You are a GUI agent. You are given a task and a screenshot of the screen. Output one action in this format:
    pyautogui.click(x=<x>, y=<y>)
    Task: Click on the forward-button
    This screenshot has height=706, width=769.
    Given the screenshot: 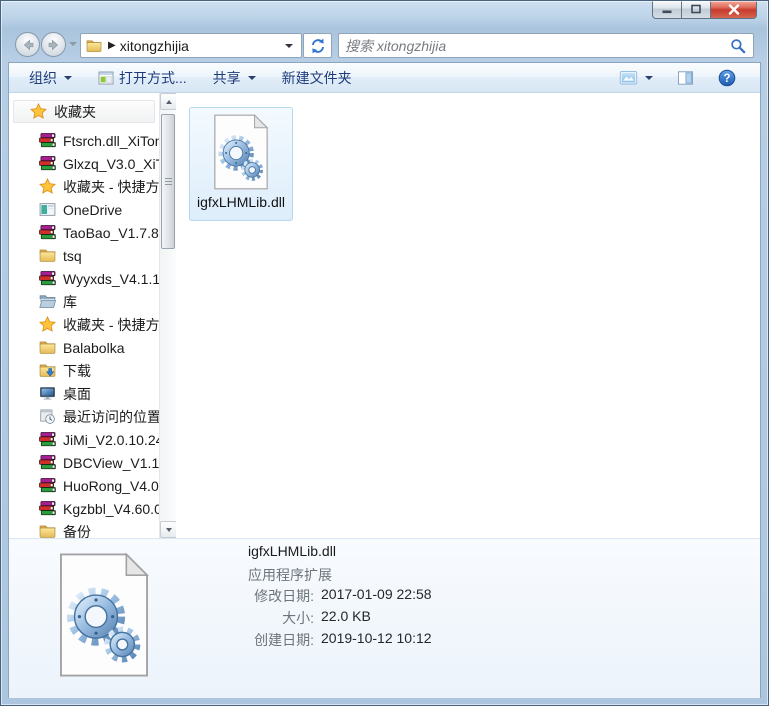 What is the action you would take?
    pyautogui.click(x=53, y=44)
    